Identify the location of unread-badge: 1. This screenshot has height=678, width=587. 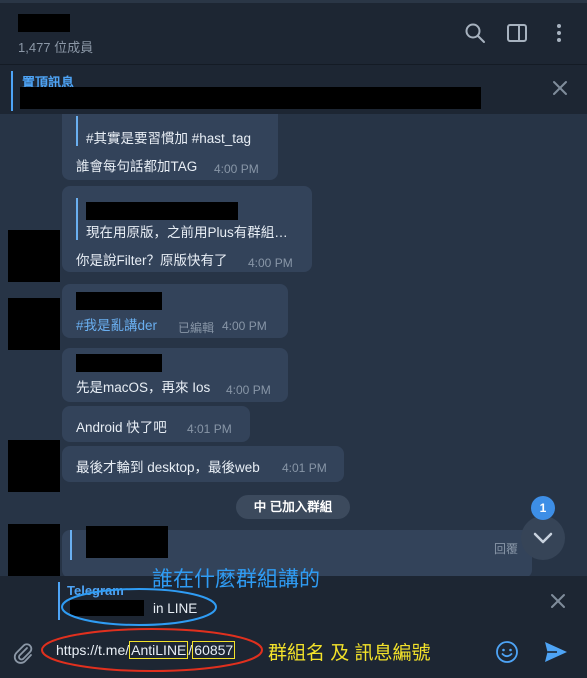
(543, 508).